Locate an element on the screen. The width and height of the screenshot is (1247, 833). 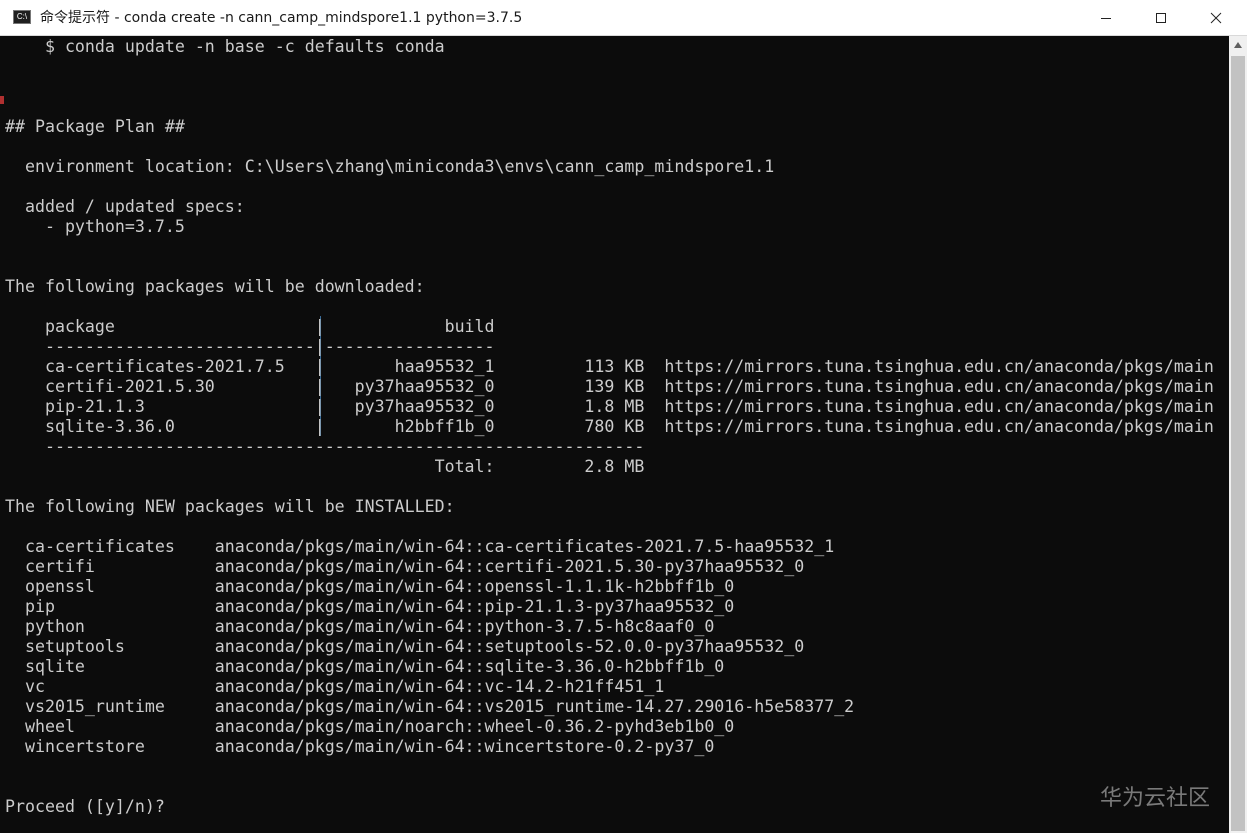
watermark: 华为云社区 is located at coordinates (1155, 798).